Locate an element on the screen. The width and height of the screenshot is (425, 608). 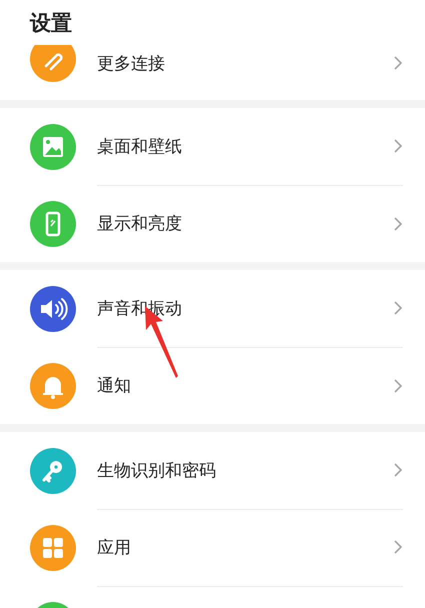
settings-row: 生物识别和密码 is located at coordinates (212, 470).